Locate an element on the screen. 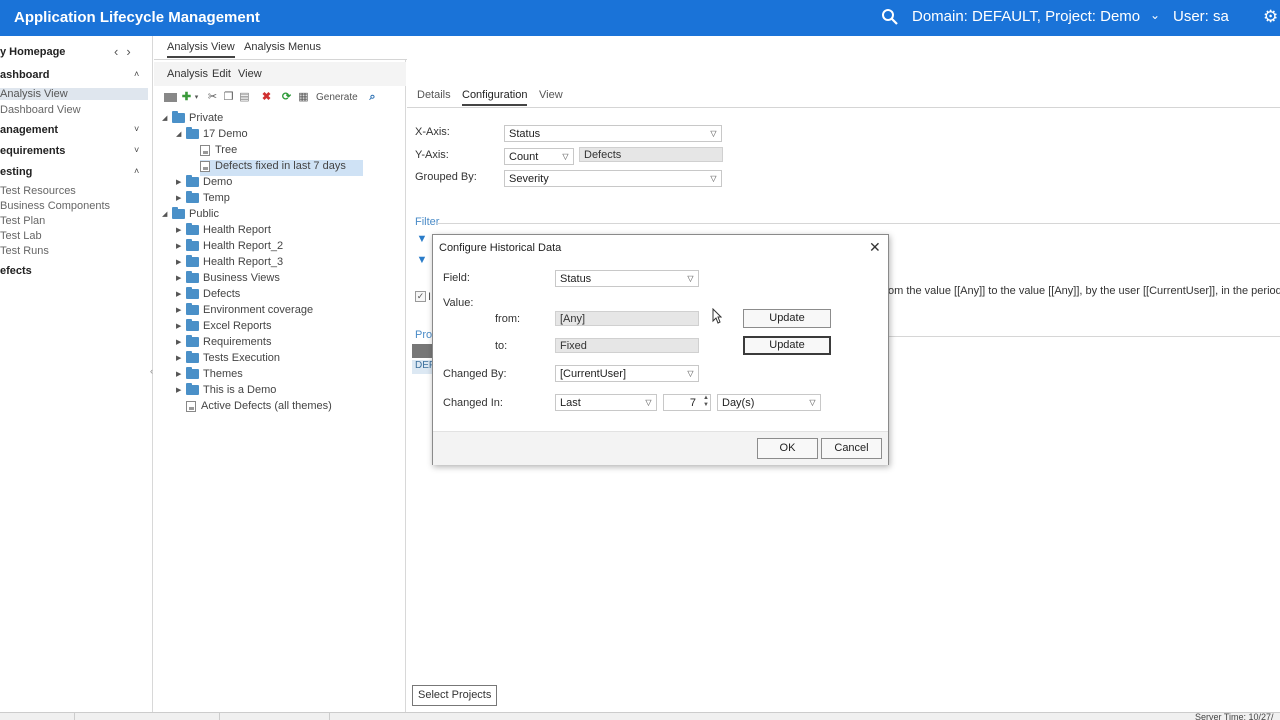 This screenshot has width=1280, height=720. sidebar-section-testing: esting ˄ is located at coordinates (75, 172).